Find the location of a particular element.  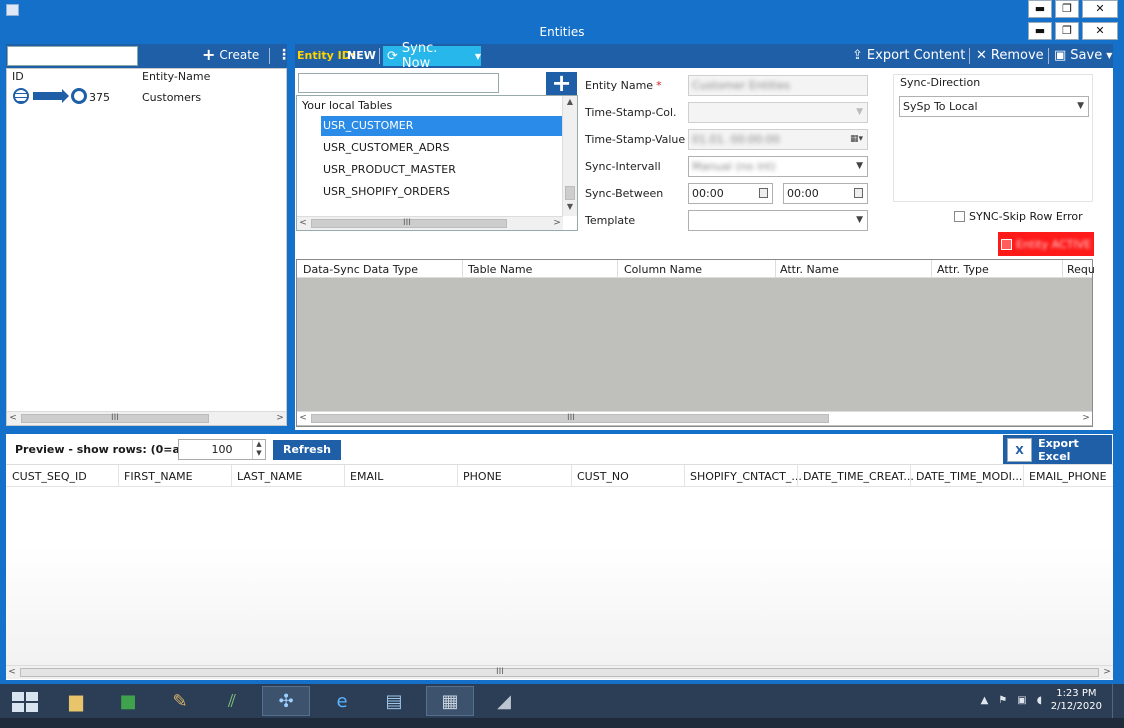

col-header-table-name: Table Name is located at coordinates (500, 269).